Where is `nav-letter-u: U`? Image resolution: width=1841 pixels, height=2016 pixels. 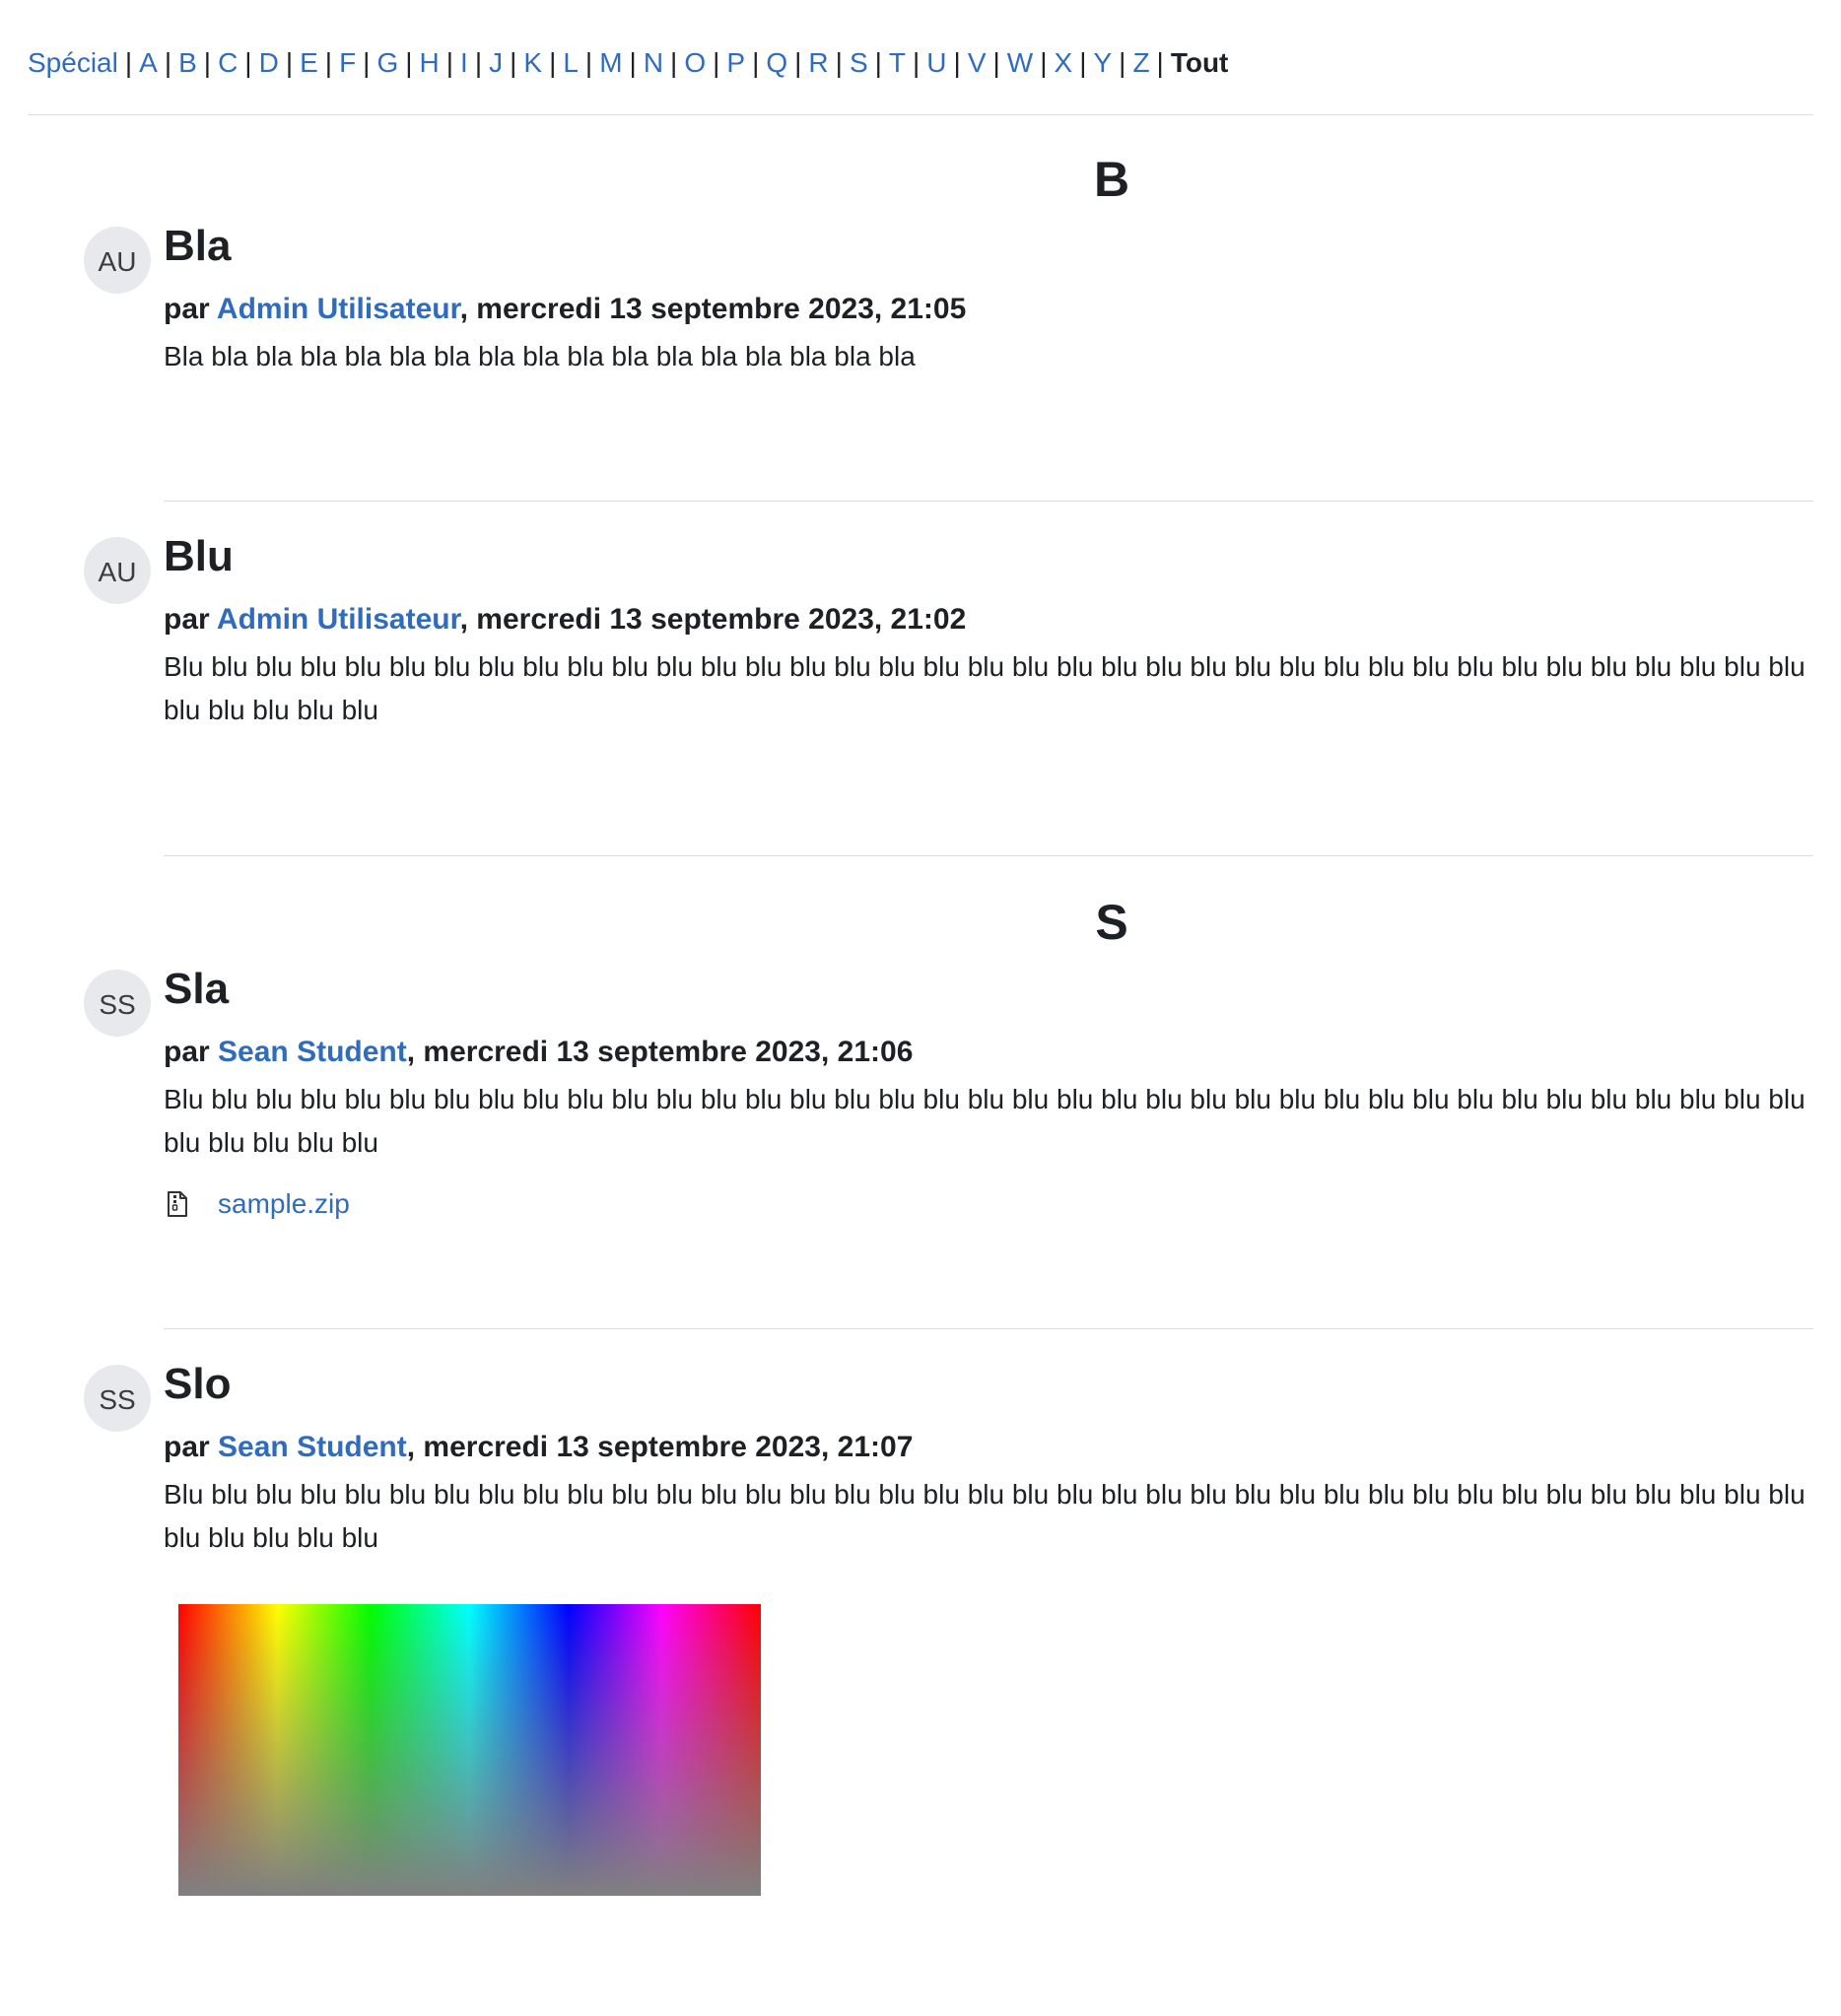
nav-letter-u: U is located at coordinates (936, 62).